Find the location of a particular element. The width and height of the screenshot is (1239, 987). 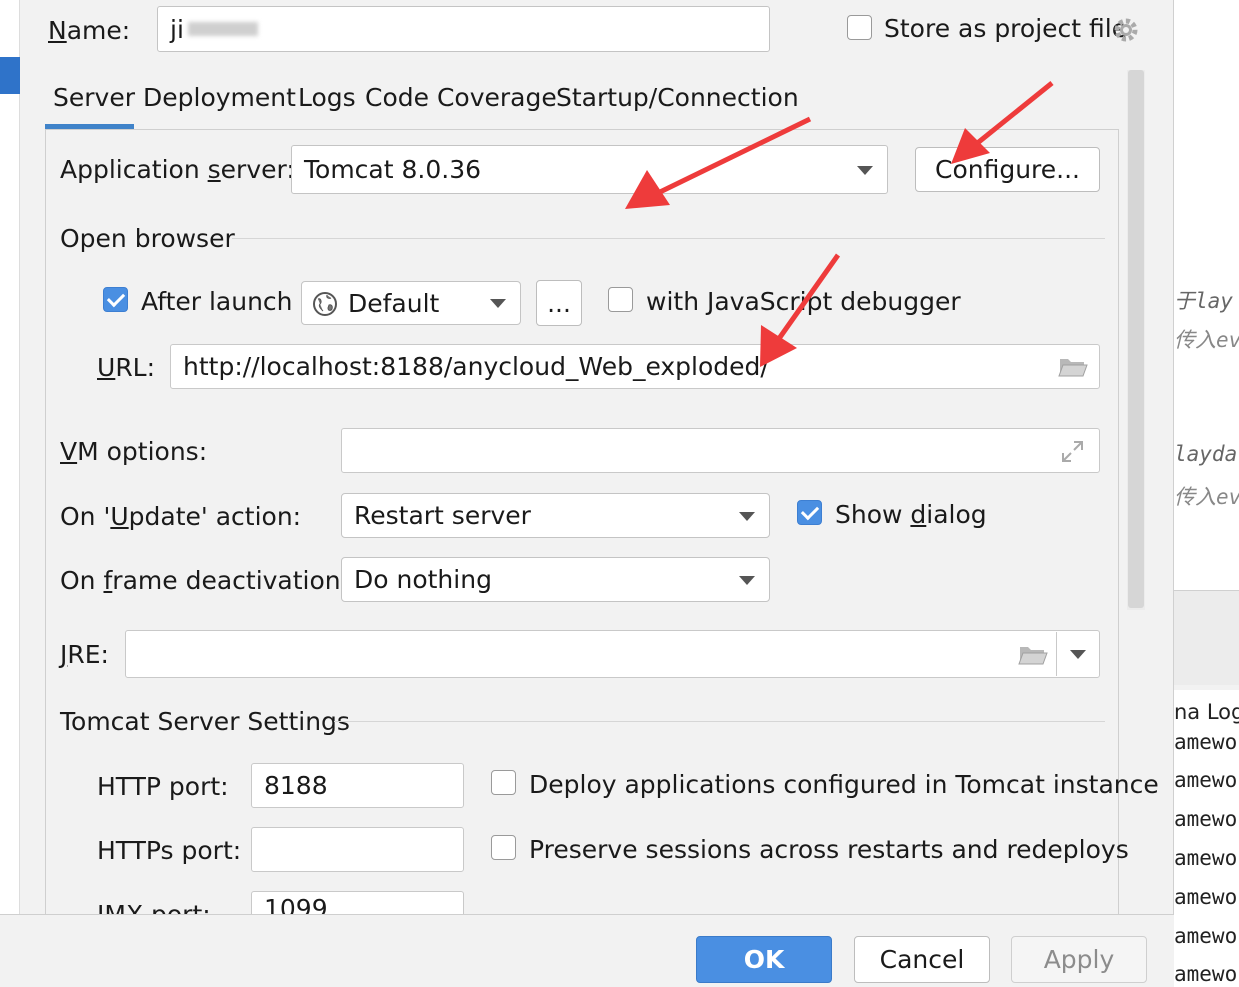

after-launch-label: After launch is located at coordinates (217, 301).